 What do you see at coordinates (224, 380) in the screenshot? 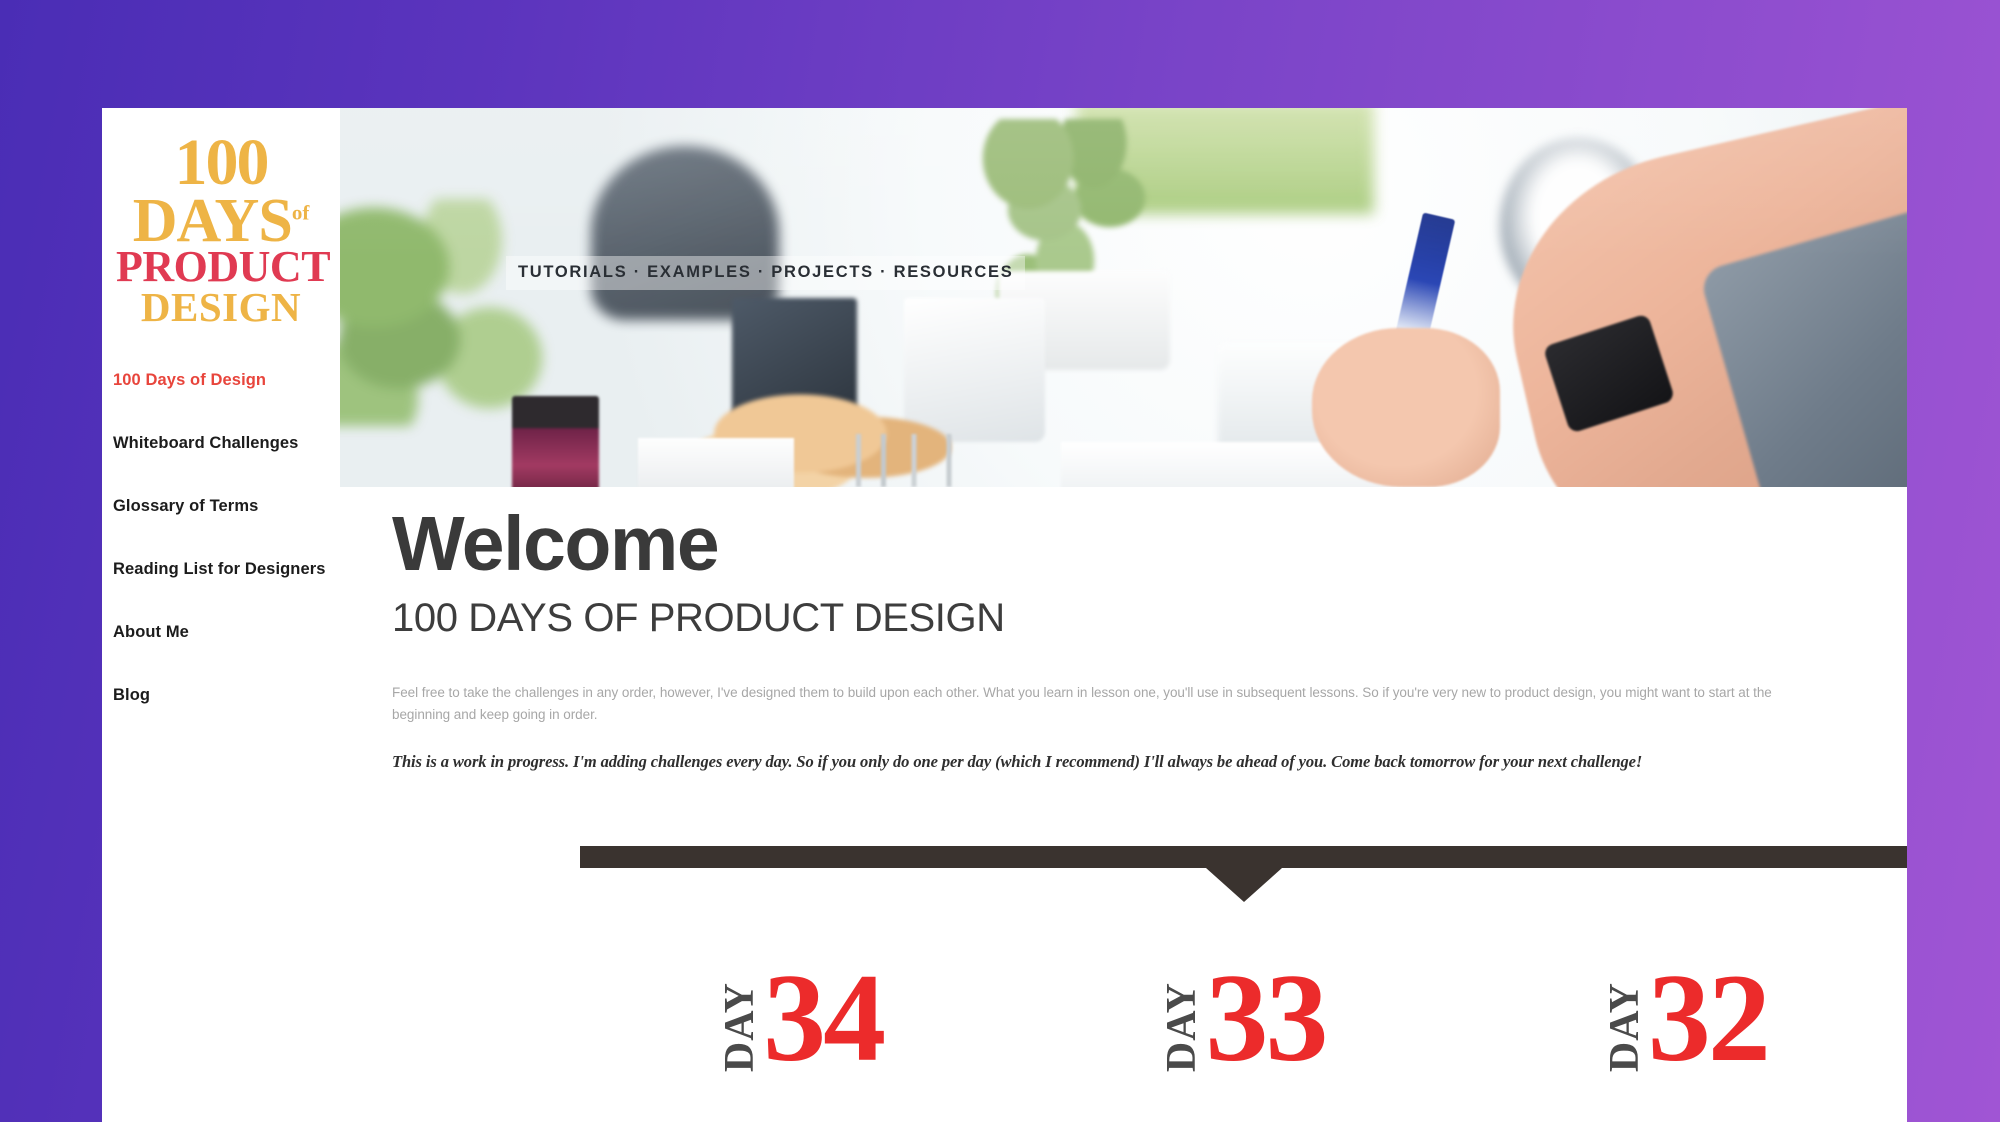
I see `sidebar-item-100-days-of-design: 100 Days of Design` at bounding box center [224, 380].